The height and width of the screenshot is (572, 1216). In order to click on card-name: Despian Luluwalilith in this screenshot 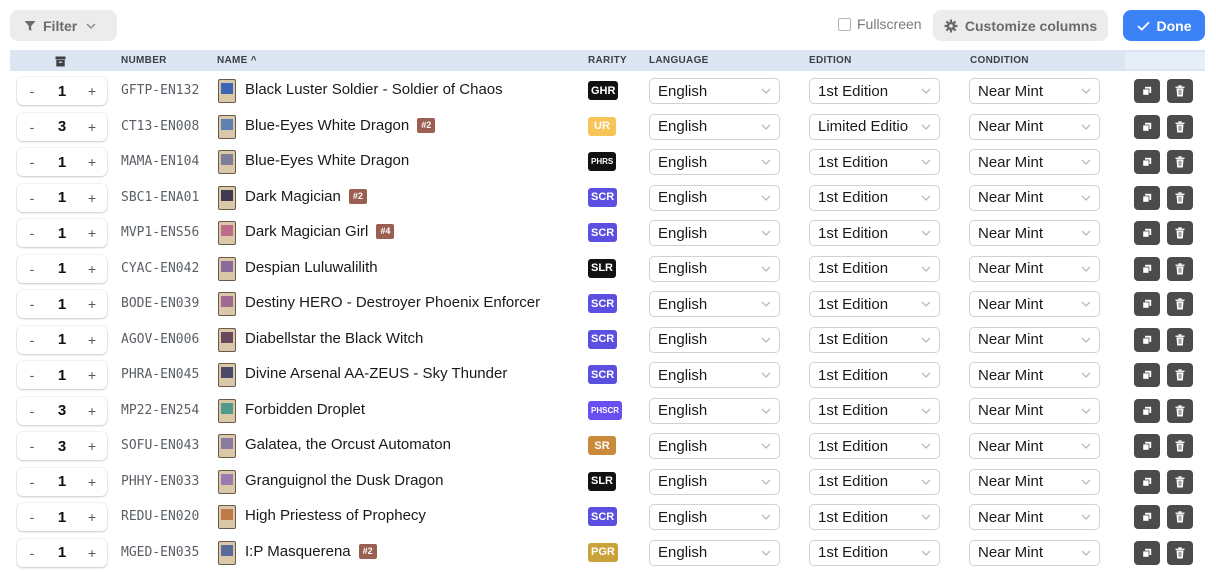, I will do `click(311, 267)`.